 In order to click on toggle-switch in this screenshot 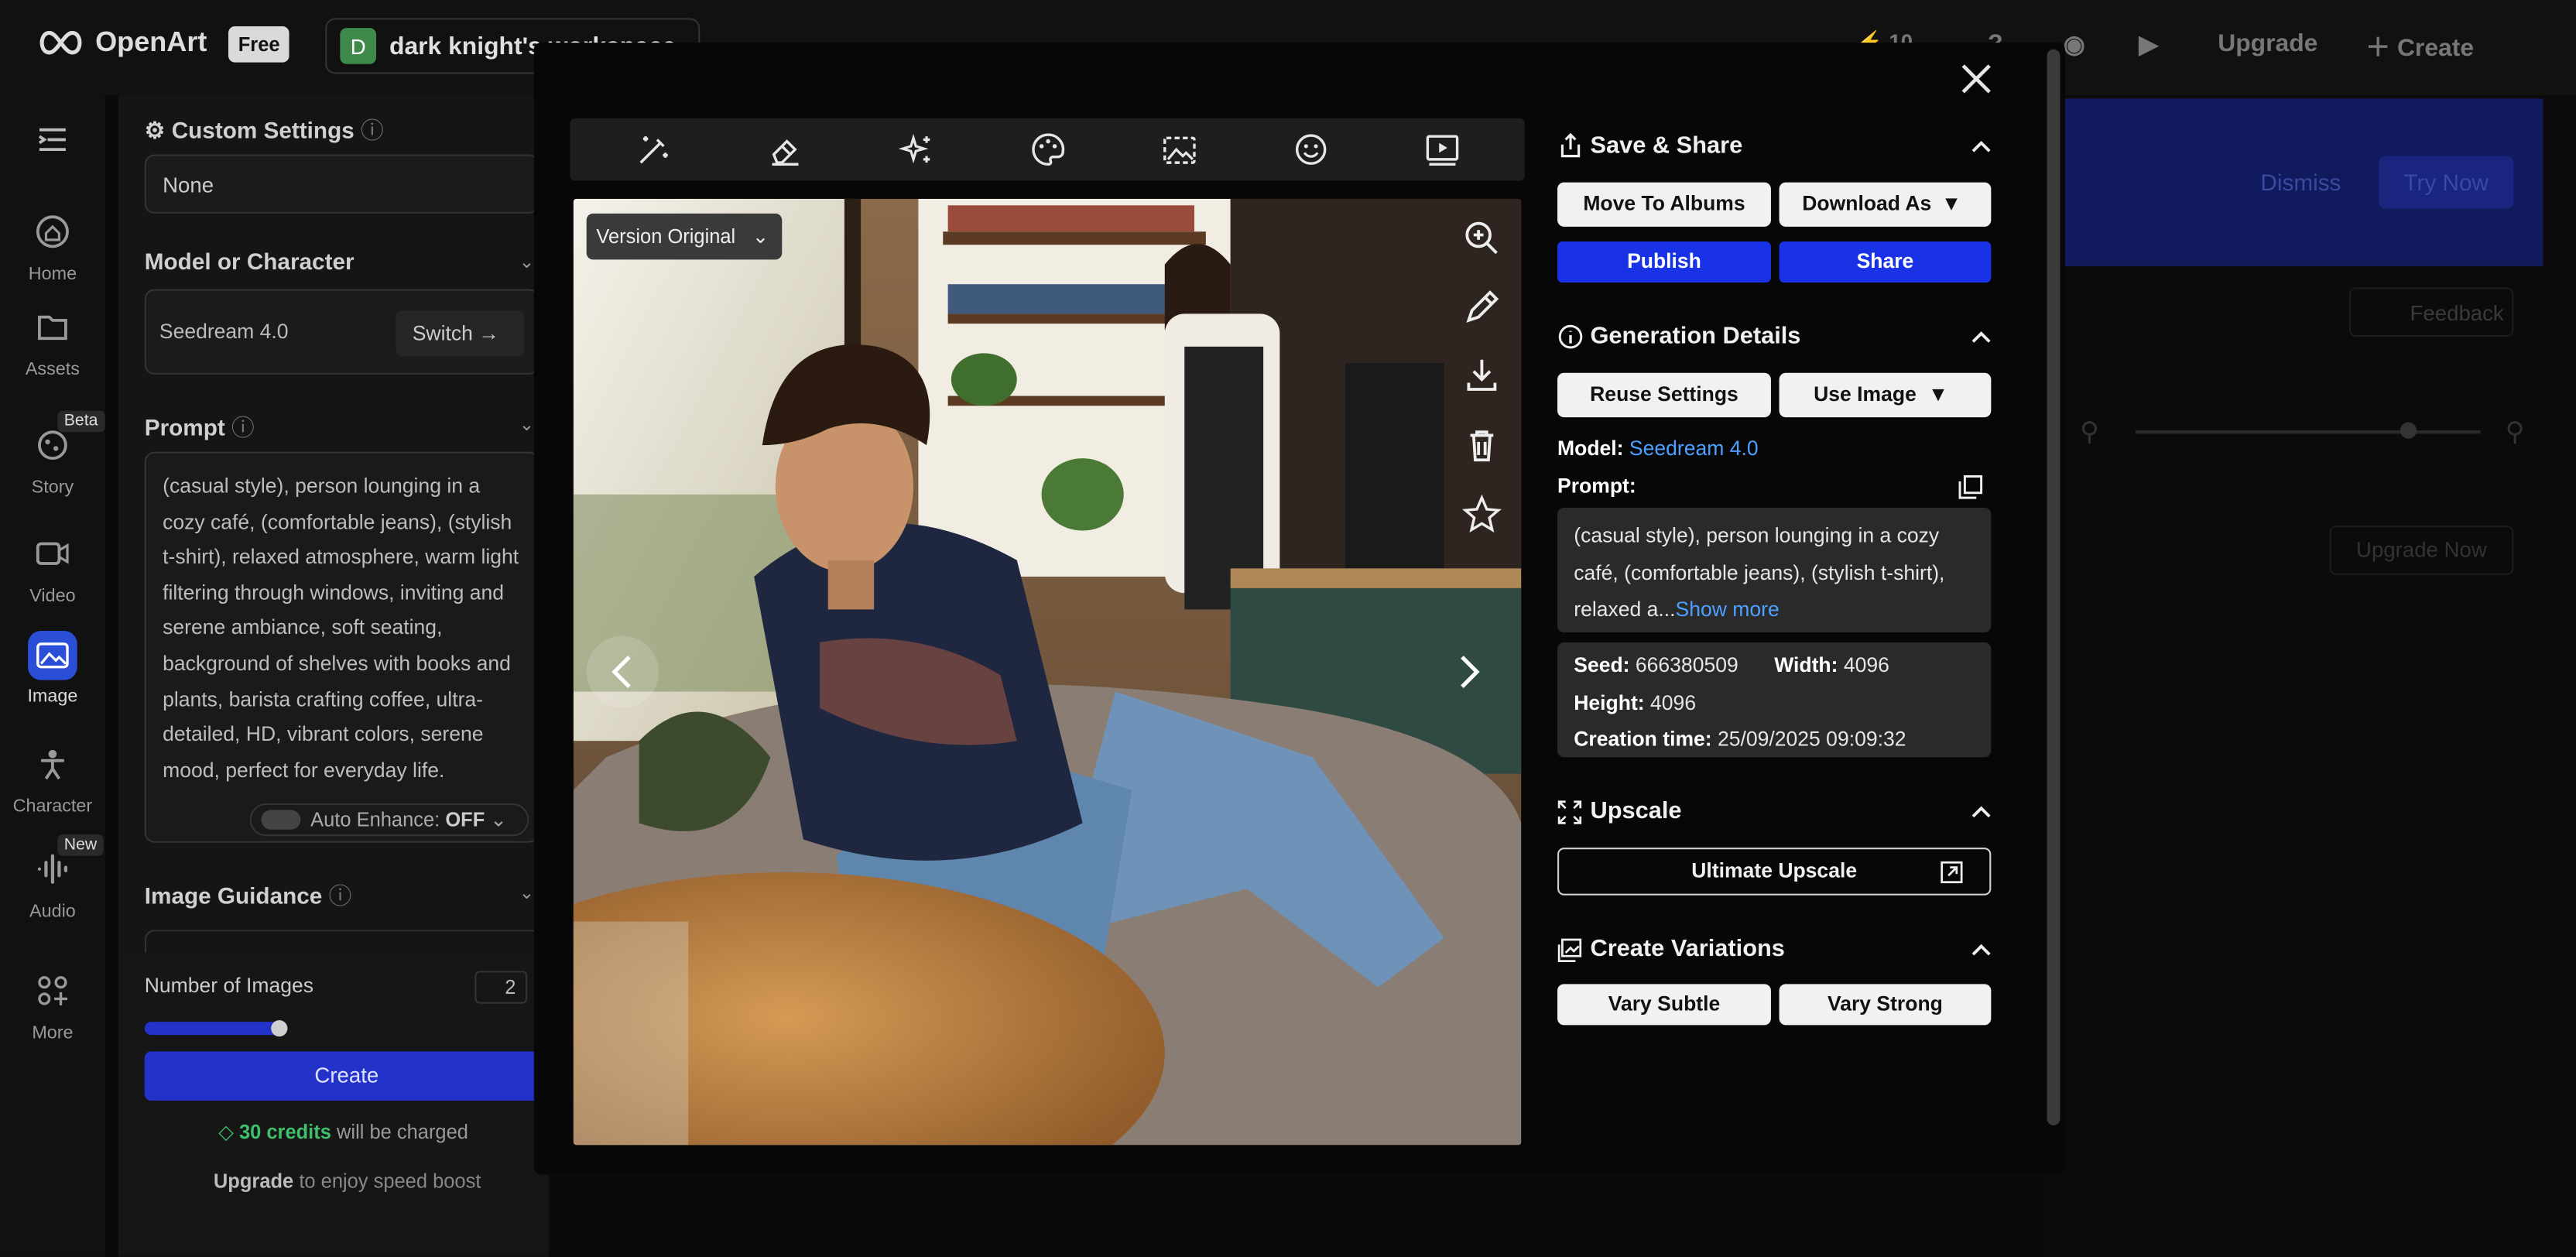, I will do `click(281, 820)`.